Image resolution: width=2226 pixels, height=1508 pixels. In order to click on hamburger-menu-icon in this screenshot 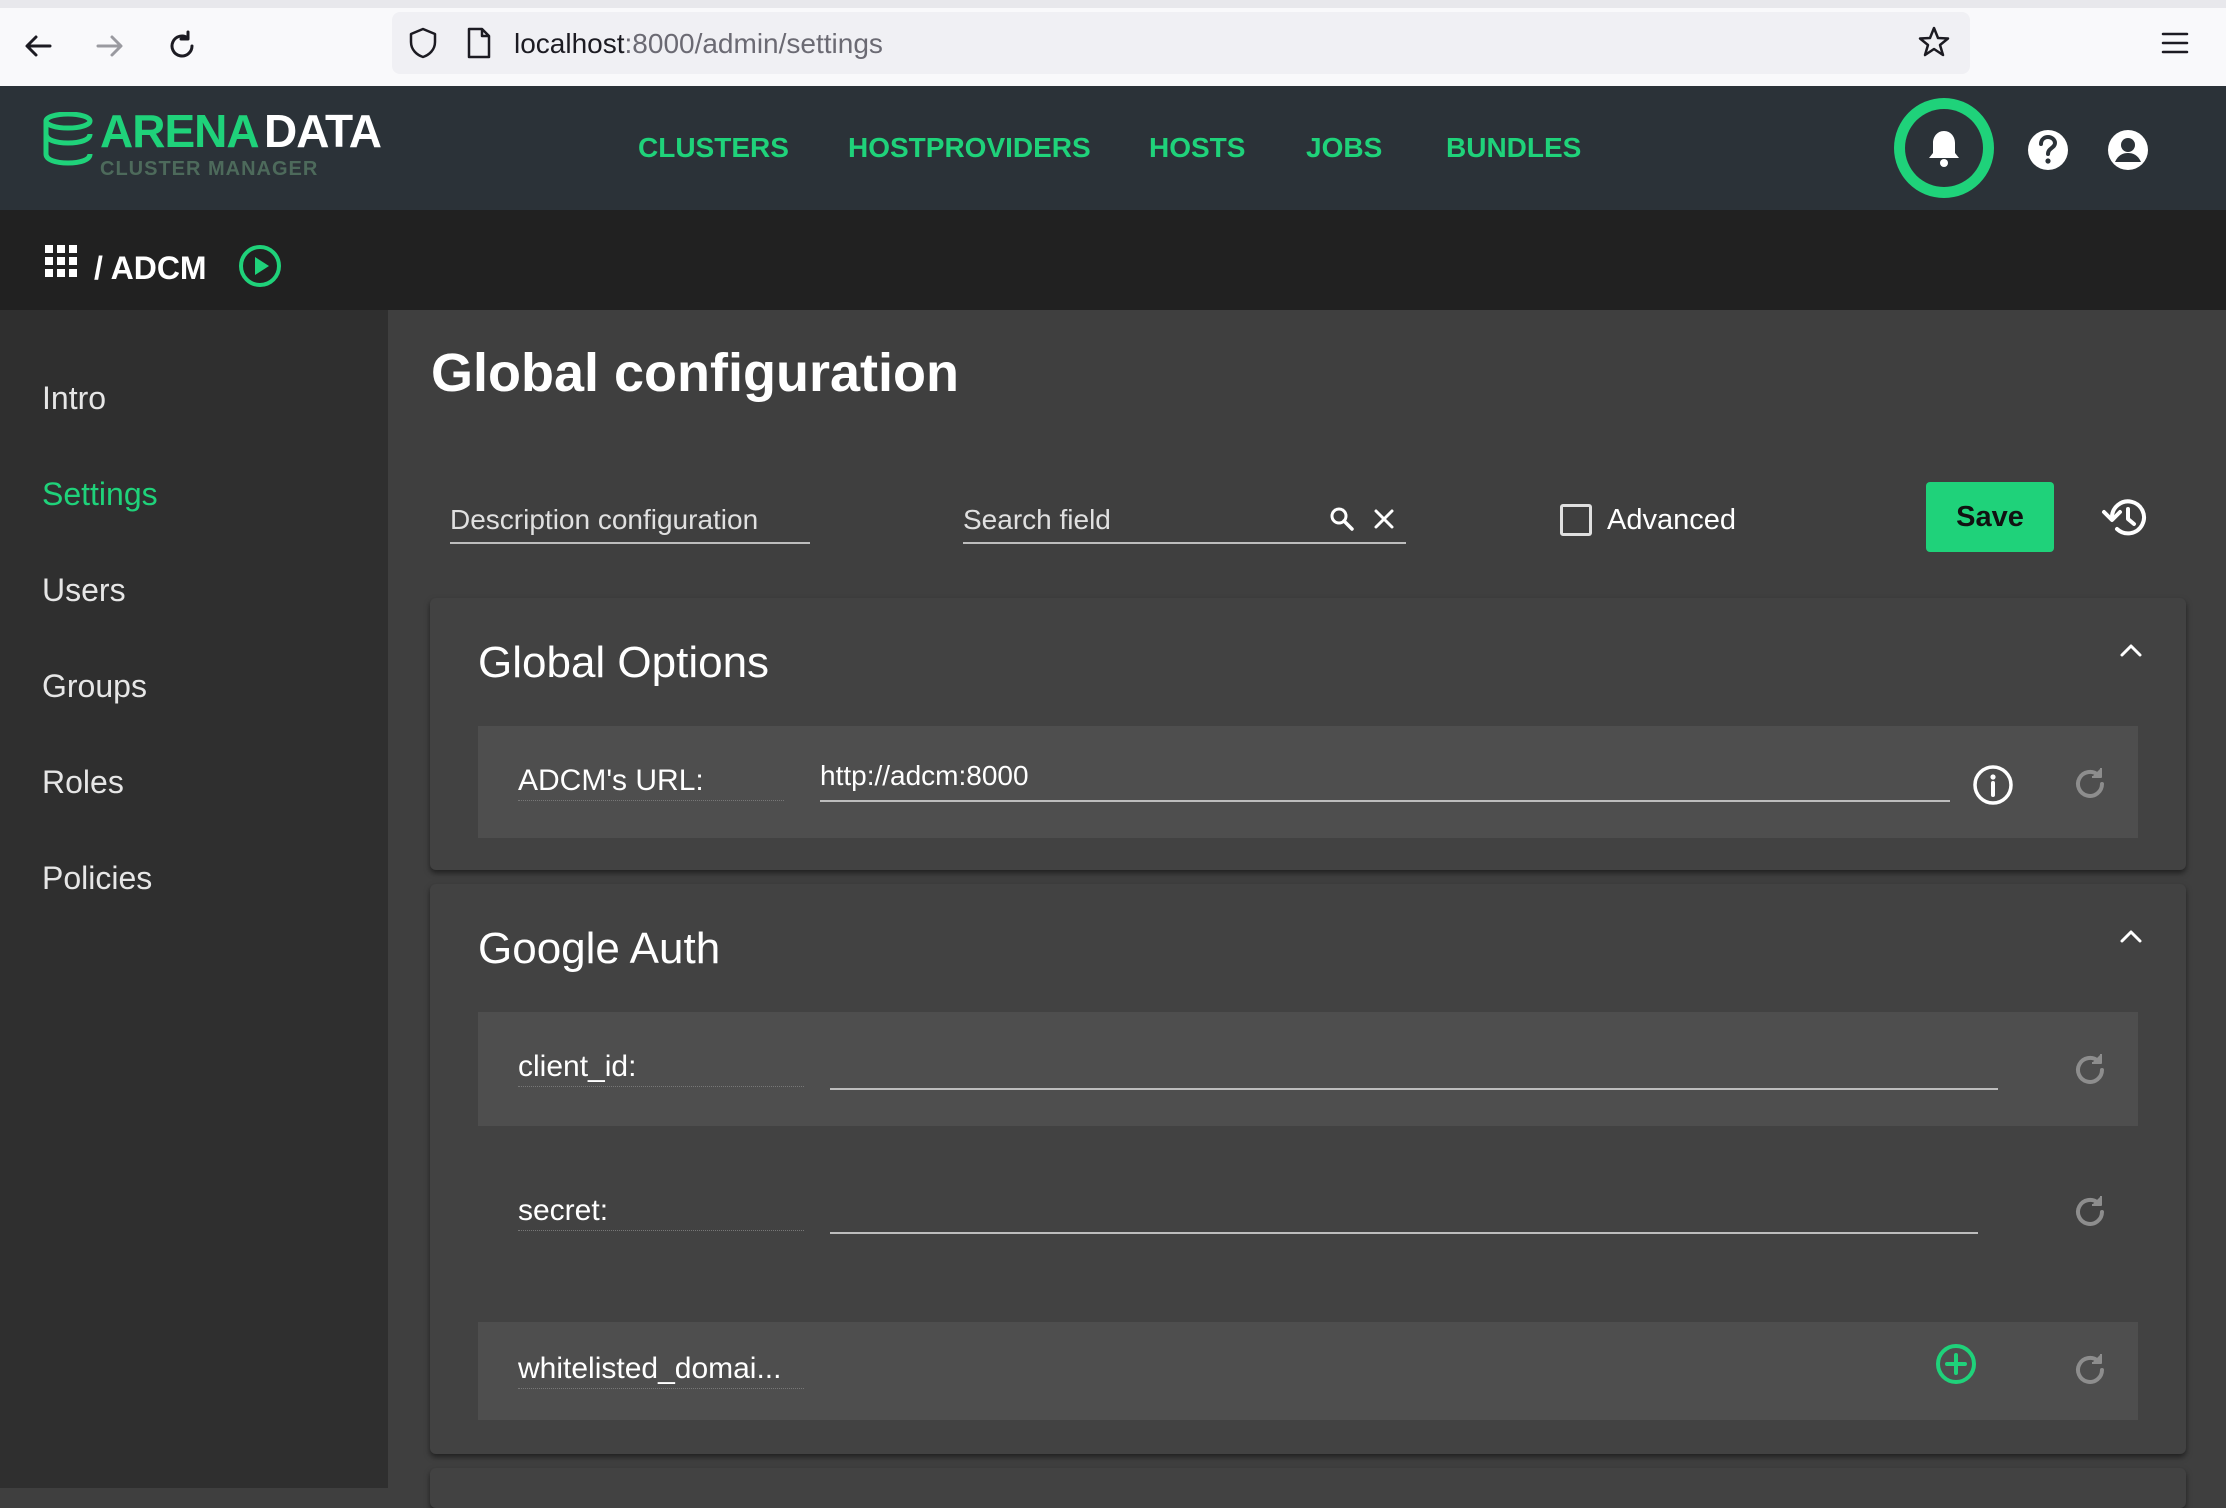, I will do `click(2175, 43)`.